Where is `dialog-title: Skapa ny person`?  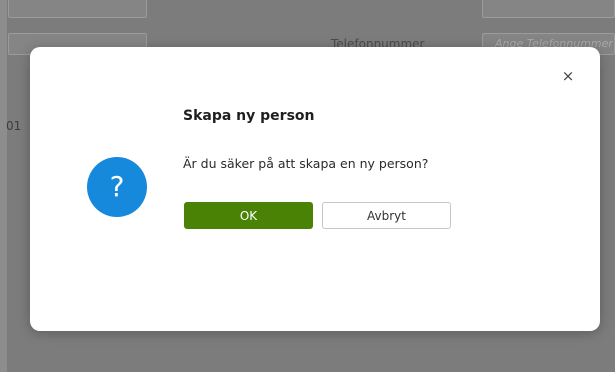
dialog-title: Skapa ny person is located at coordinates (249, 116).